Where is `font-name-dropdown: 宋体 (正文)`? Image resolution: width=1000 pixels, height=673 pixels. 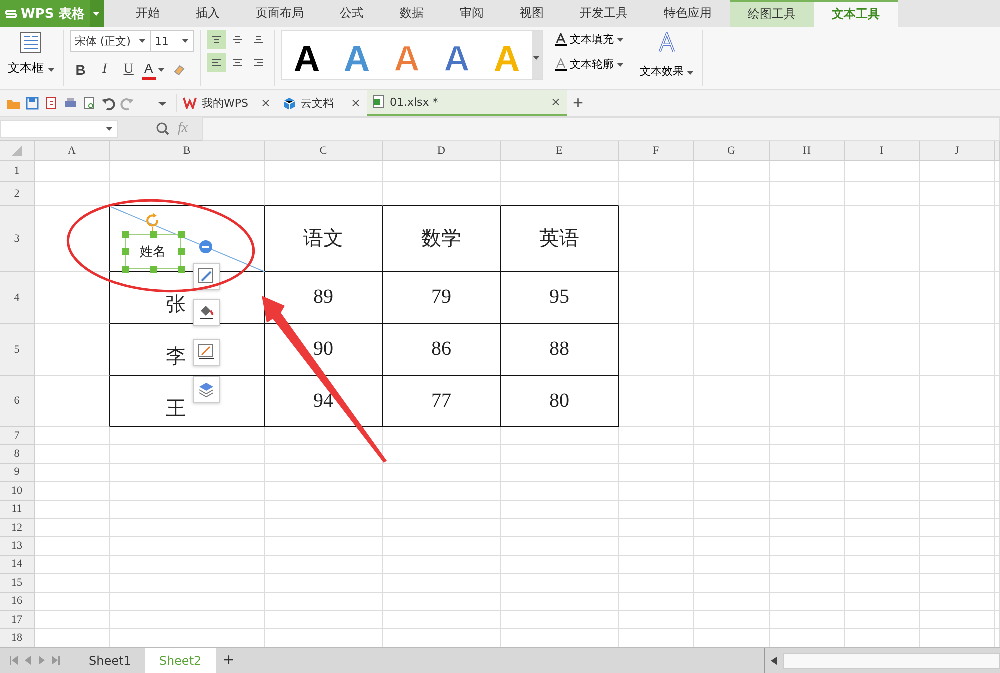
font-name-dropdown: 宋体 (正文) is located at coordinates (110, 41).